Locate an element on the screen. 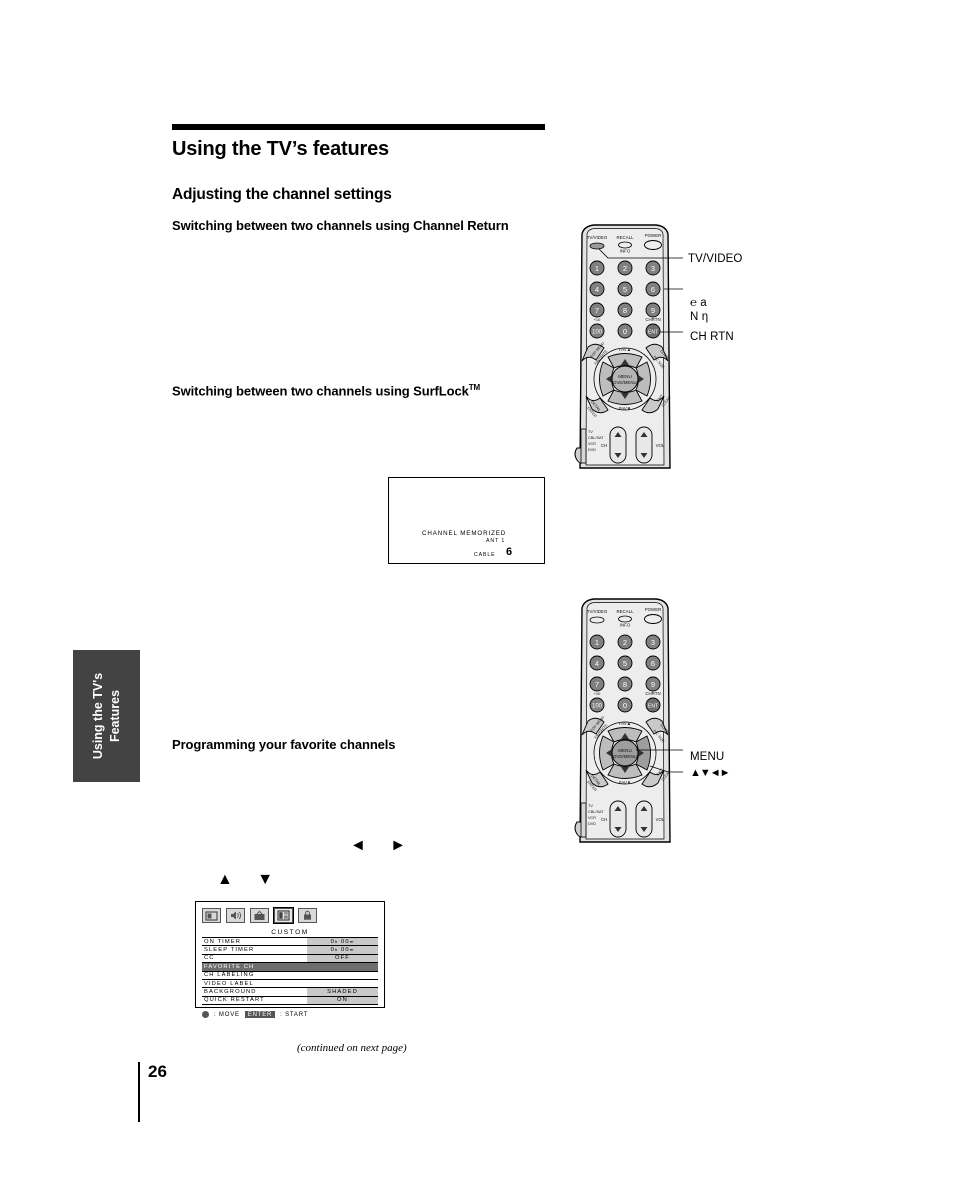 The image size is (954, 1188). side-tab: Using the TV's Features is located at coordinates (106, 716).